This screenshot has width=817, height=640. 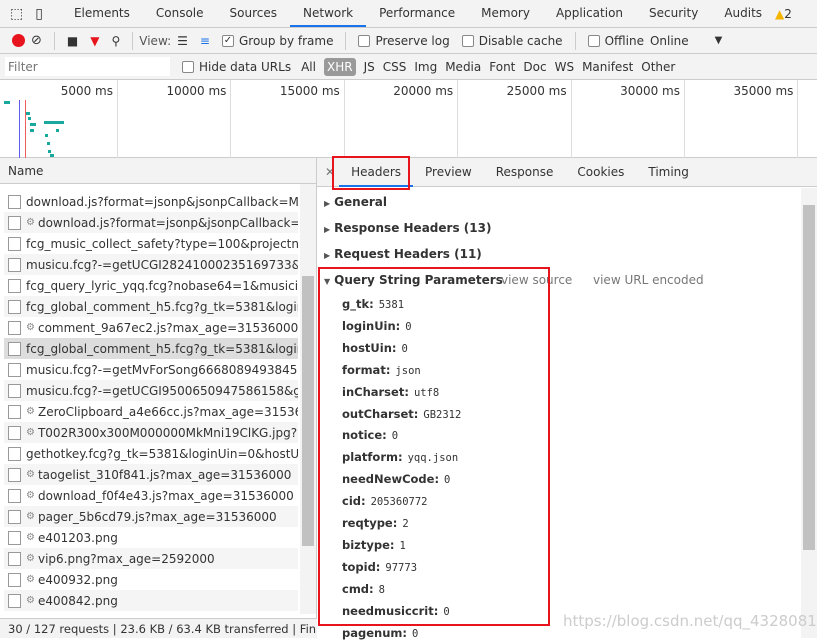 What do you see at coordinates (369, 67) in the screenshot?
I see `filter-type-js: JS` at bounding box center [369, 67].